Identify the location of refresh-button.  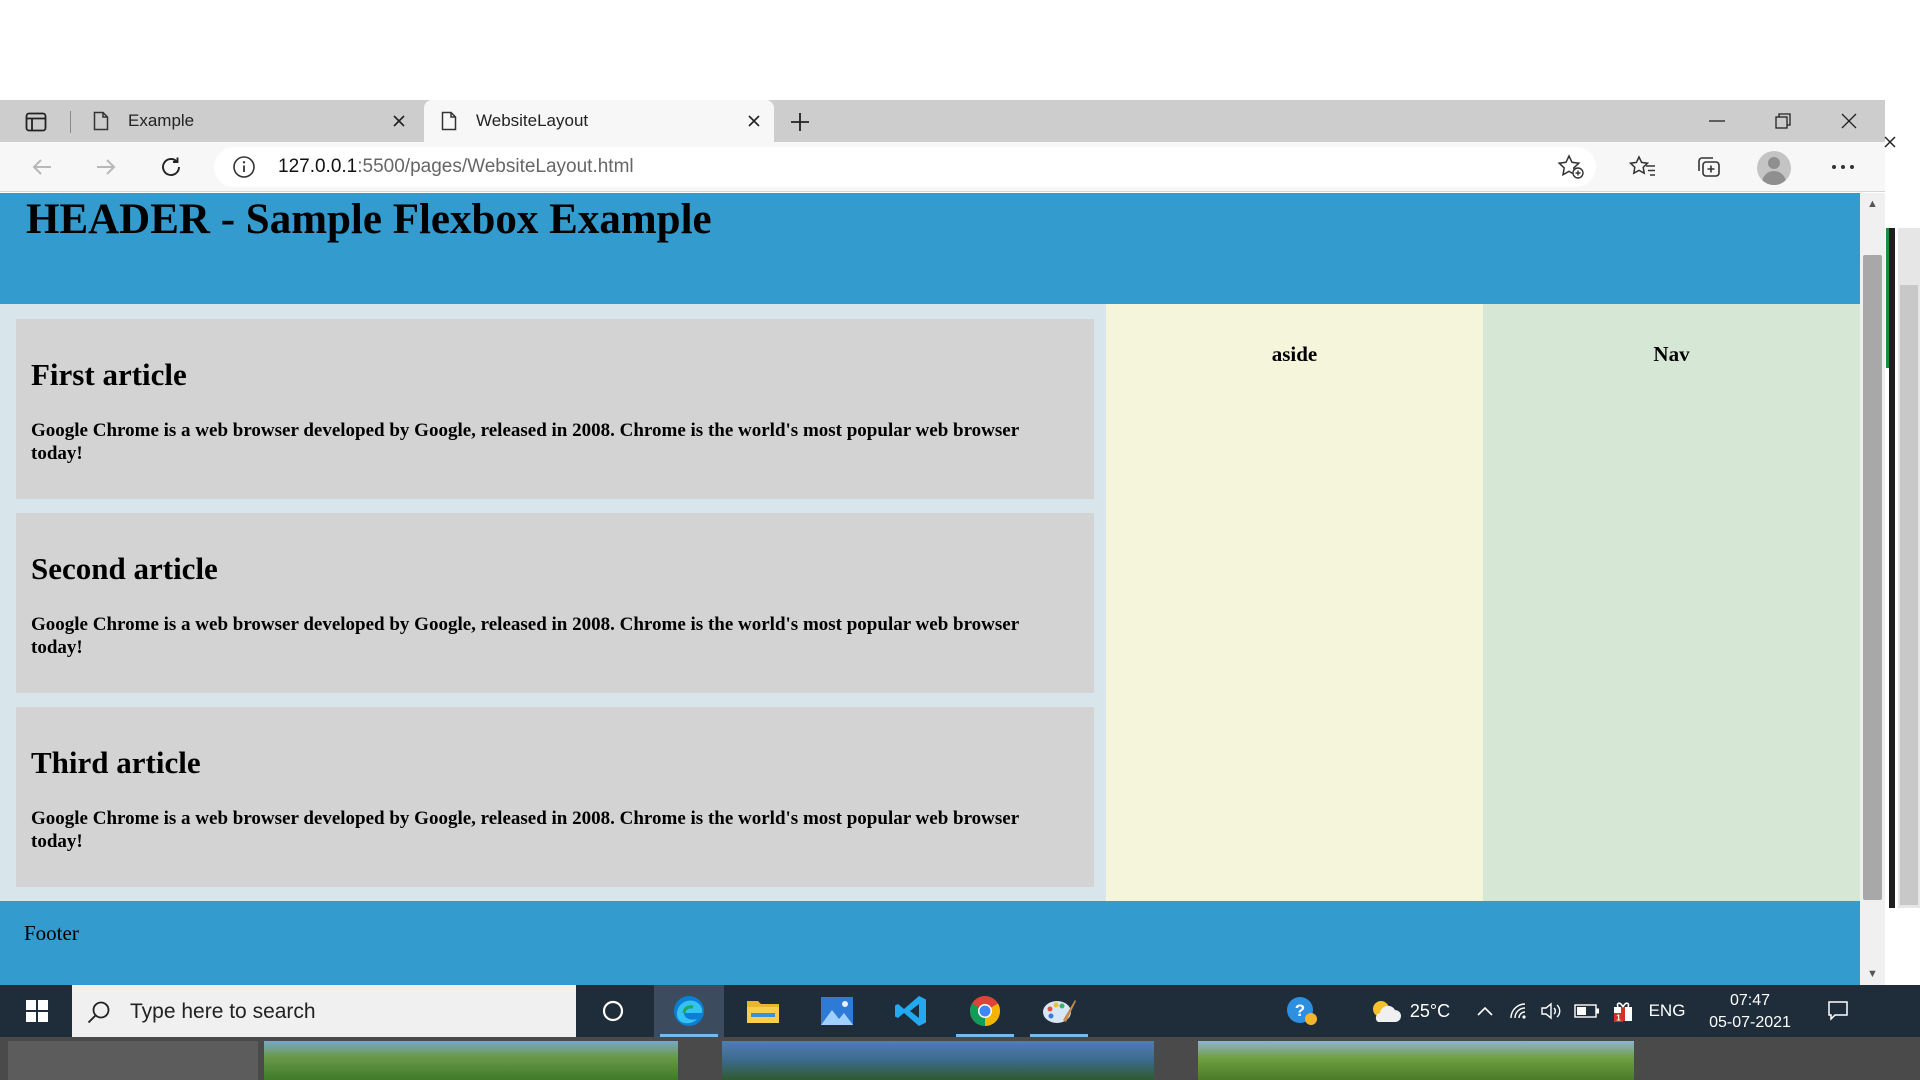
(171, 167).